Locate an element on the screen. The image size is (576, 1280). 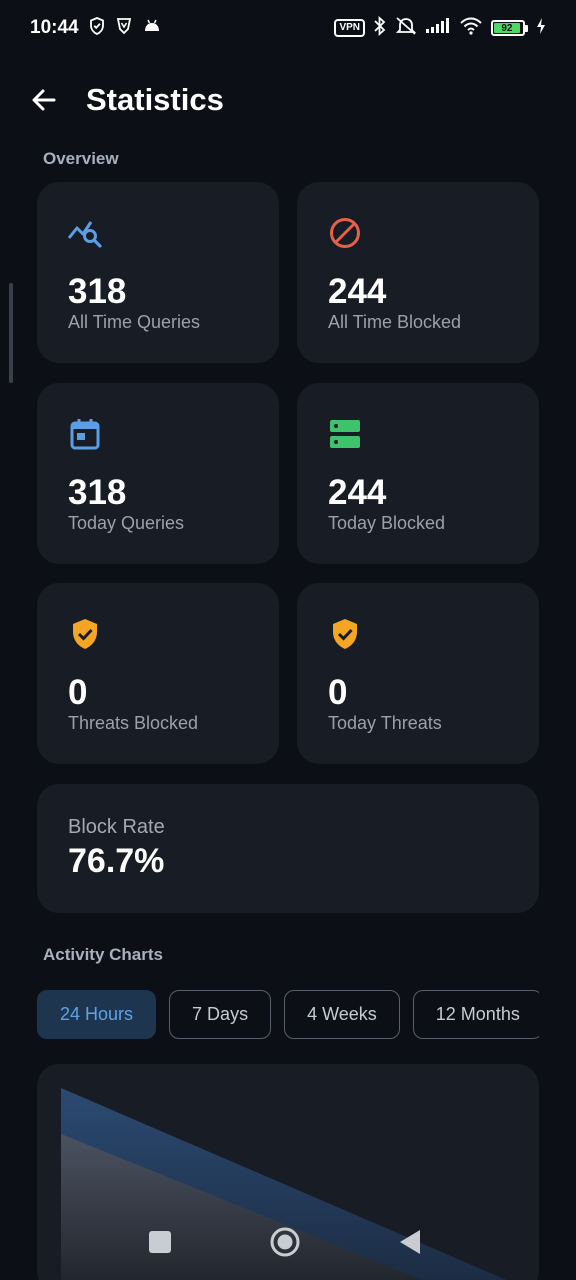
signal-icon is located at coordinates (438, 28).